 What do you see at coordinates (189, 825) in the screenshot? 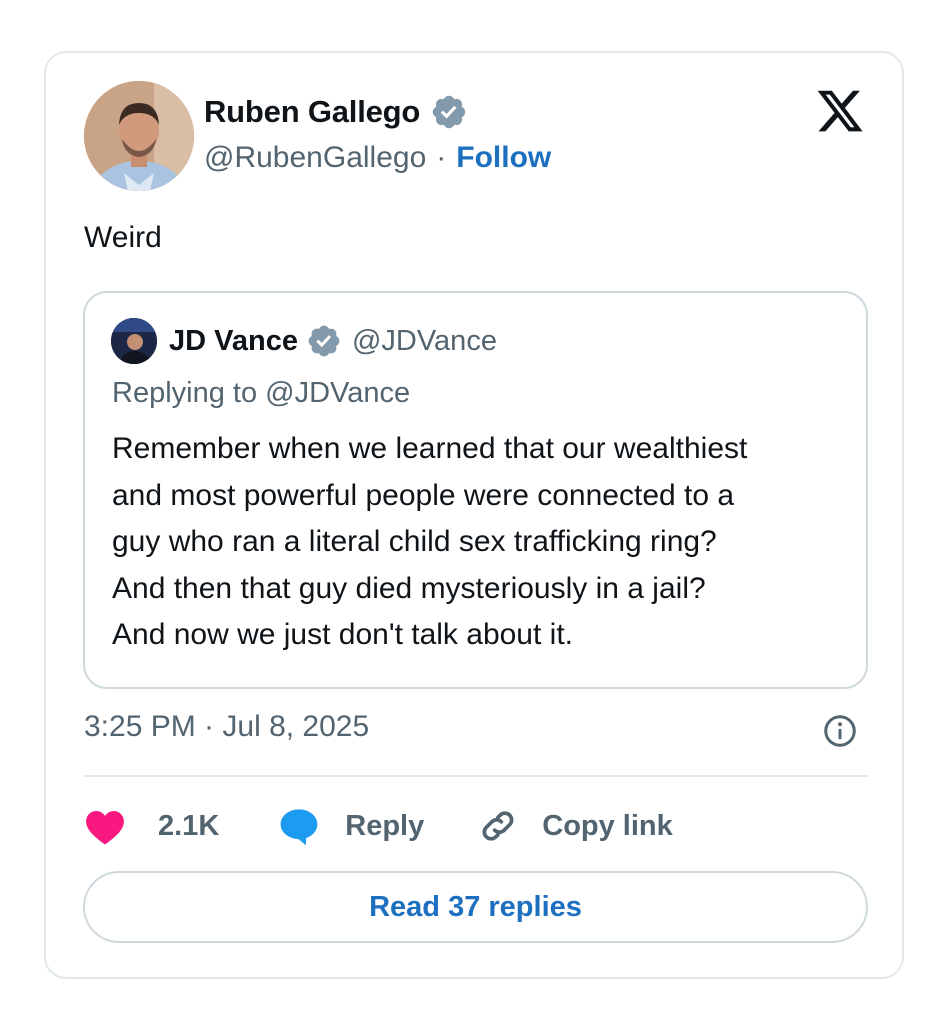
I see `like-count: 2.1K` at bounding box center [189, 825].